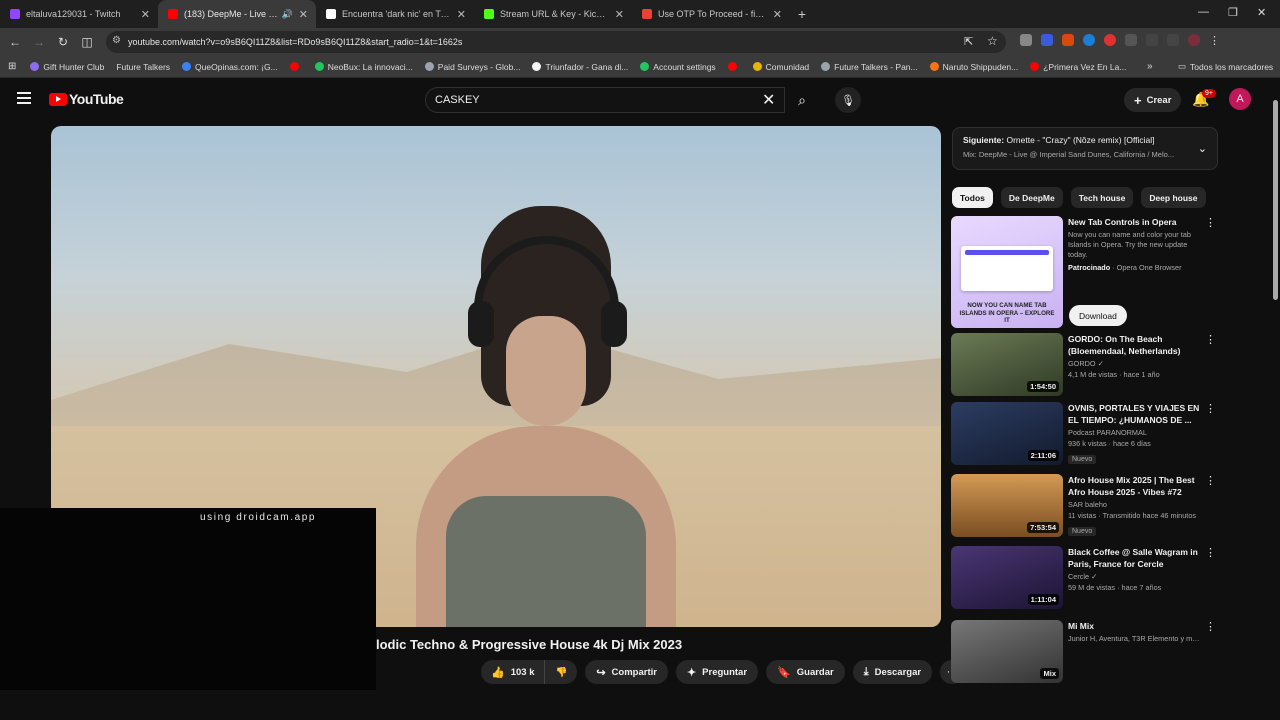  What do you see at coordinates (1007, 364) in the screenshot?
I see `video-thumbnail: 1:54:50` at bounding box center [1007, 364].